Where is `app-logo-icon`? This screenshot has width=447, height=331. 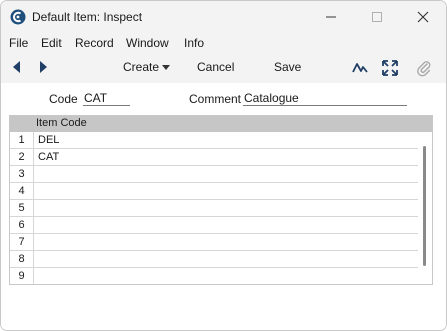 app-logo-icon is located at coordinates (18, 17).